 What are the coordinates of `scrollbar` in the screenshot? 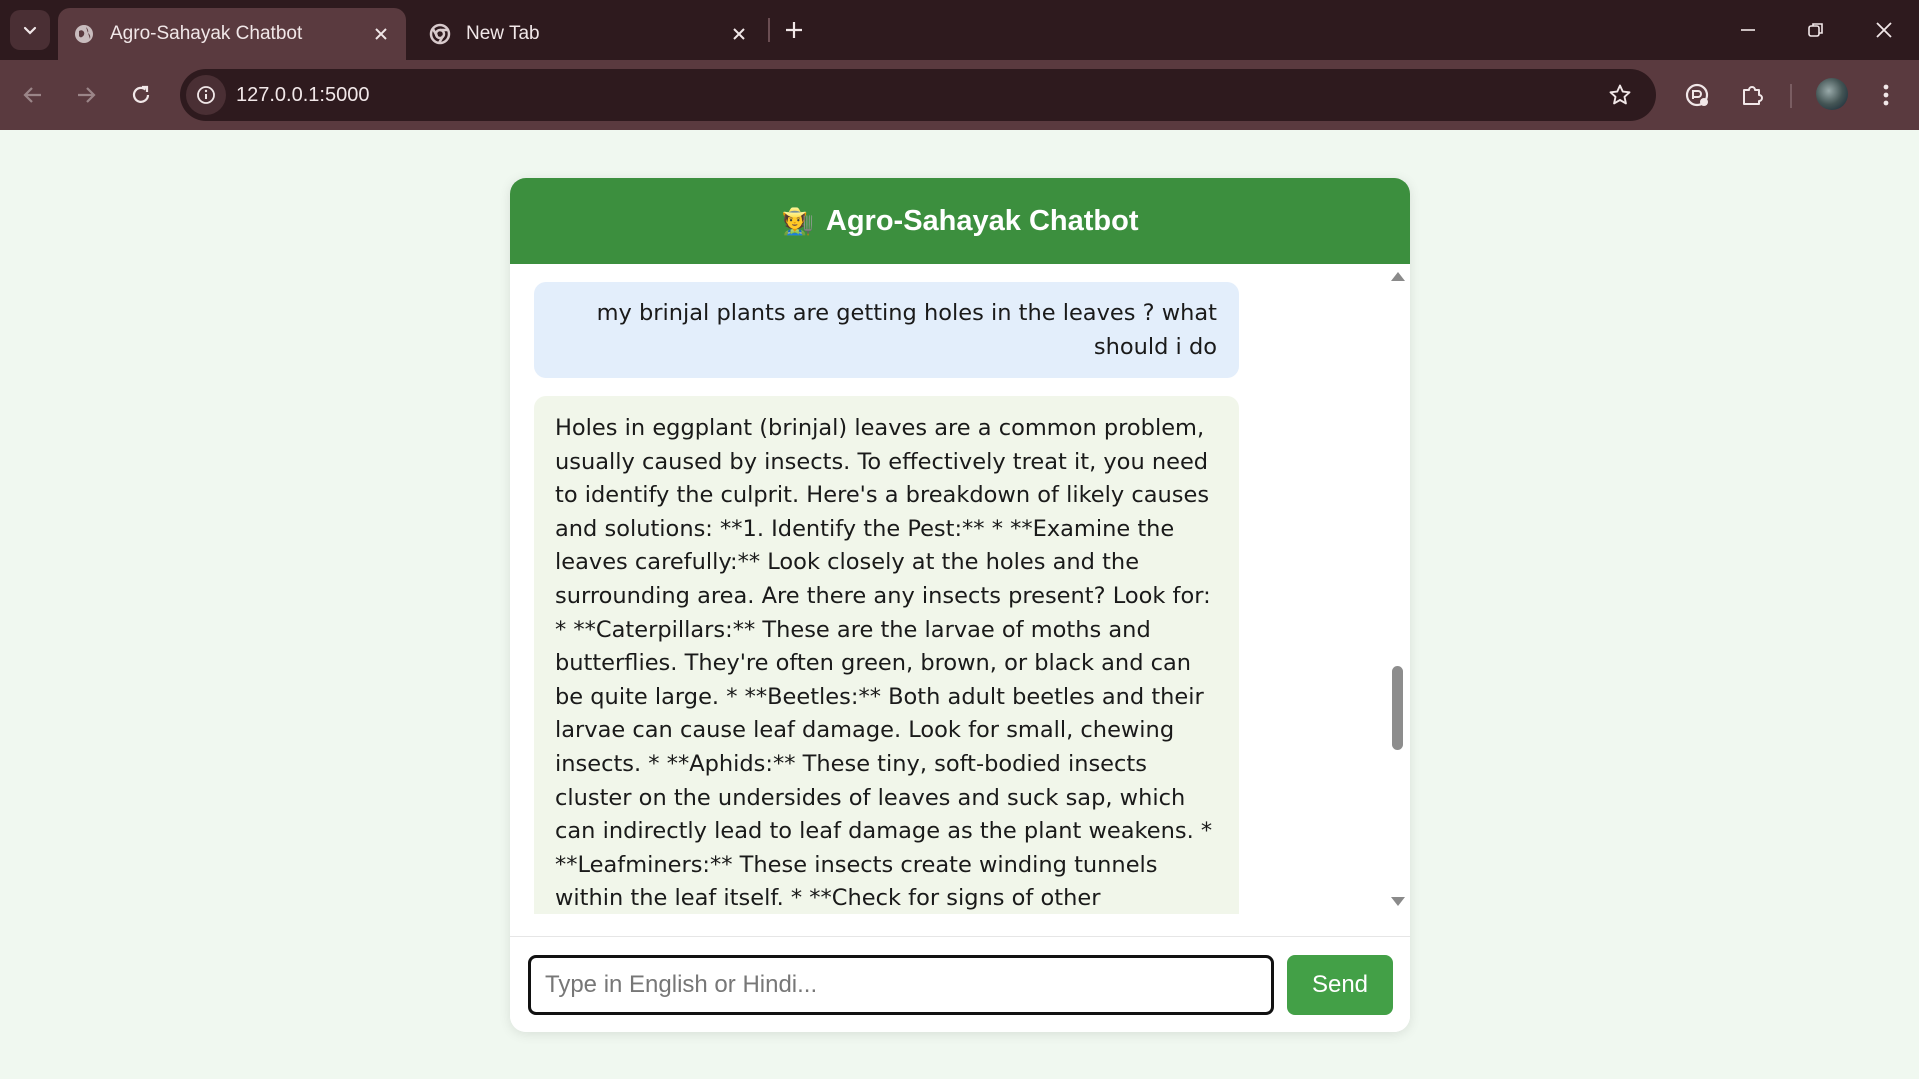 It's located at (1397, 589).